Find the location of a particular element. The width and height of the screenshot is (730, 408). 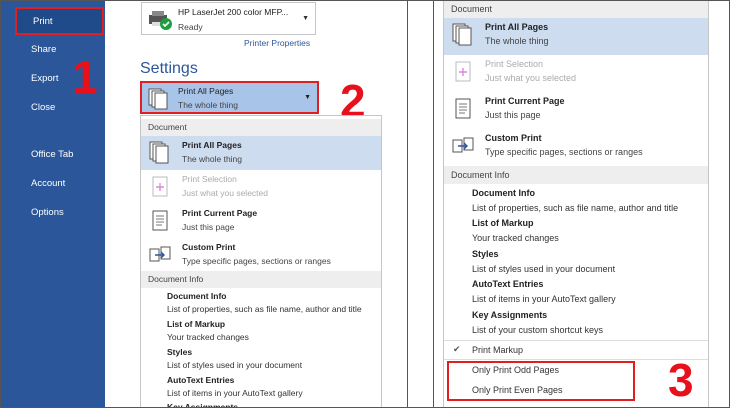

print-range-dropdown: Print All Pages The whole thing ▼ is located at coordinates (229, 97).